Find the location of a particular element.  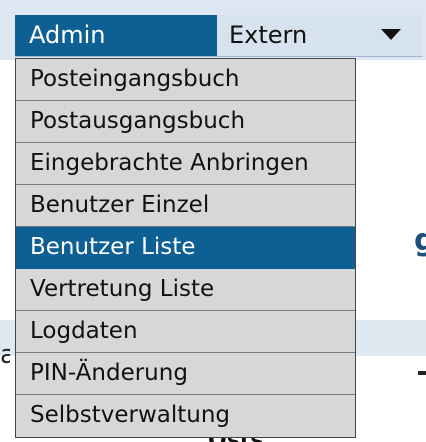

menu-item-benutzer-liste: Benutzer Liste is located at coordinates (185, 248).